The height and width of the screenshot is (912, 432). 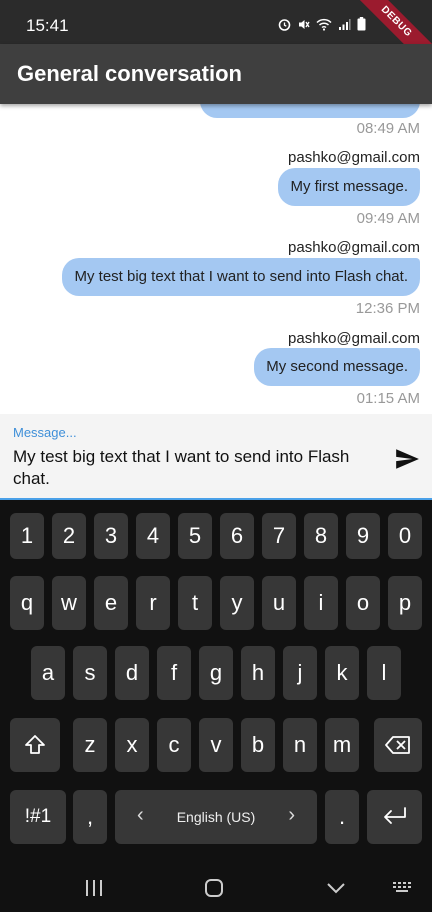 I want to click on key-b: b, so click(x=258, y=745).